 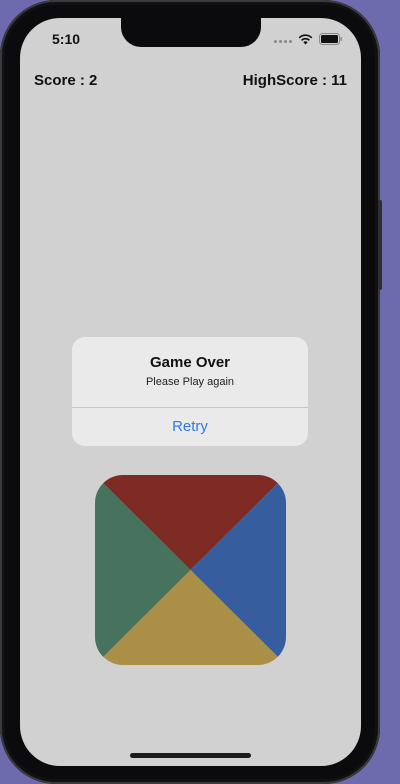 I want to click on simon-pad, so click(x=190, y=570).